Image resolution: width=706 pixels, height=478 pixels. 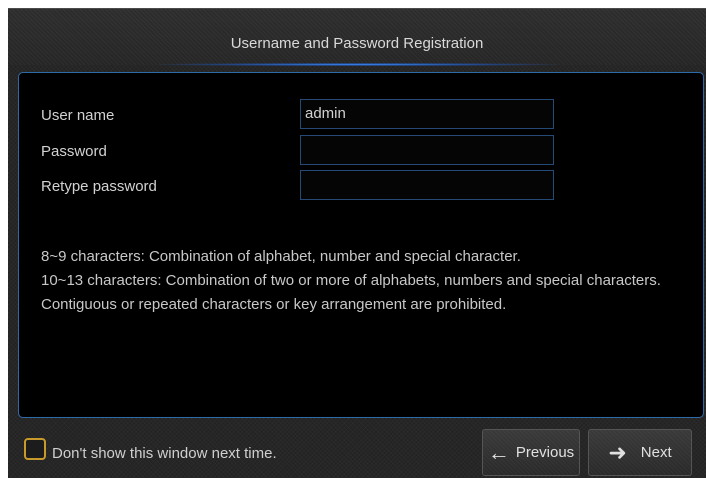 What do you see at coordinates (427, 185) in the screenshot?
I see `retype-password-field` at bounding box center [427, 185].